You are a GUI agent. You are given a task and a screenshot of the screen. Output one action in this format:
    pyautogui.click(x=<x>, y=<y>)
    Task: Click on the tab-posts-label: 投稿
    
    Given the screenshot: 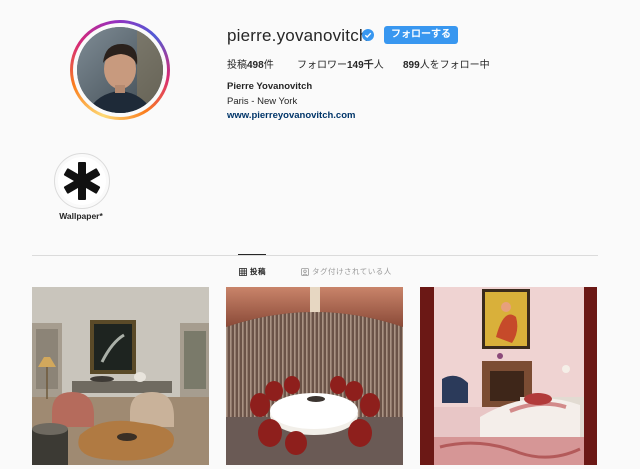 What is the action you would take?
    pyautogui.click(x=258, y=271)
    